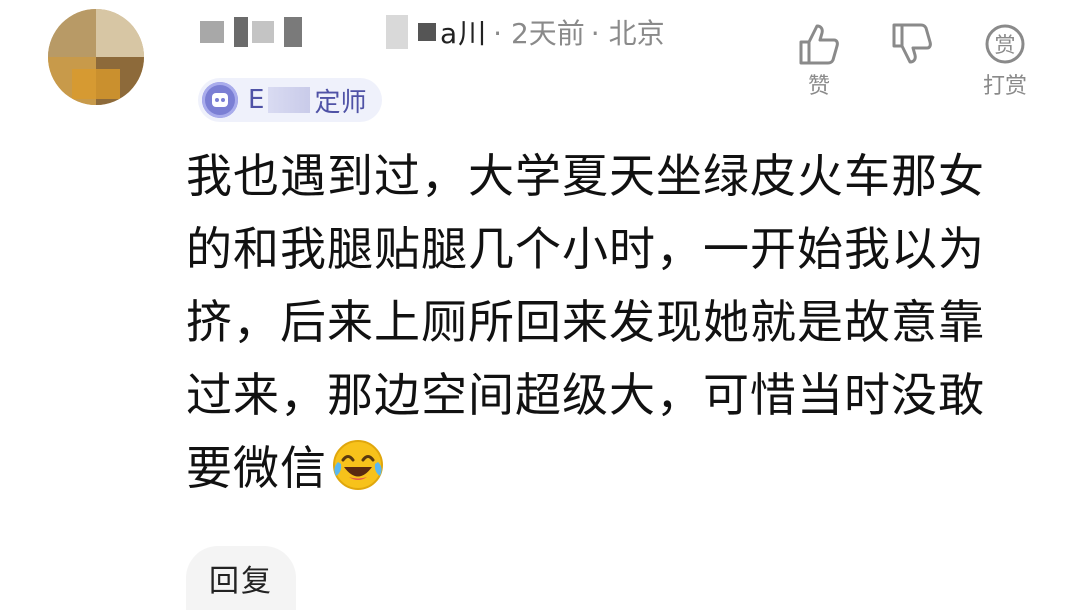  Describe the element at coordinates (340, 102) in the screenshot. I see `badge-suffix: 定师` at that location.